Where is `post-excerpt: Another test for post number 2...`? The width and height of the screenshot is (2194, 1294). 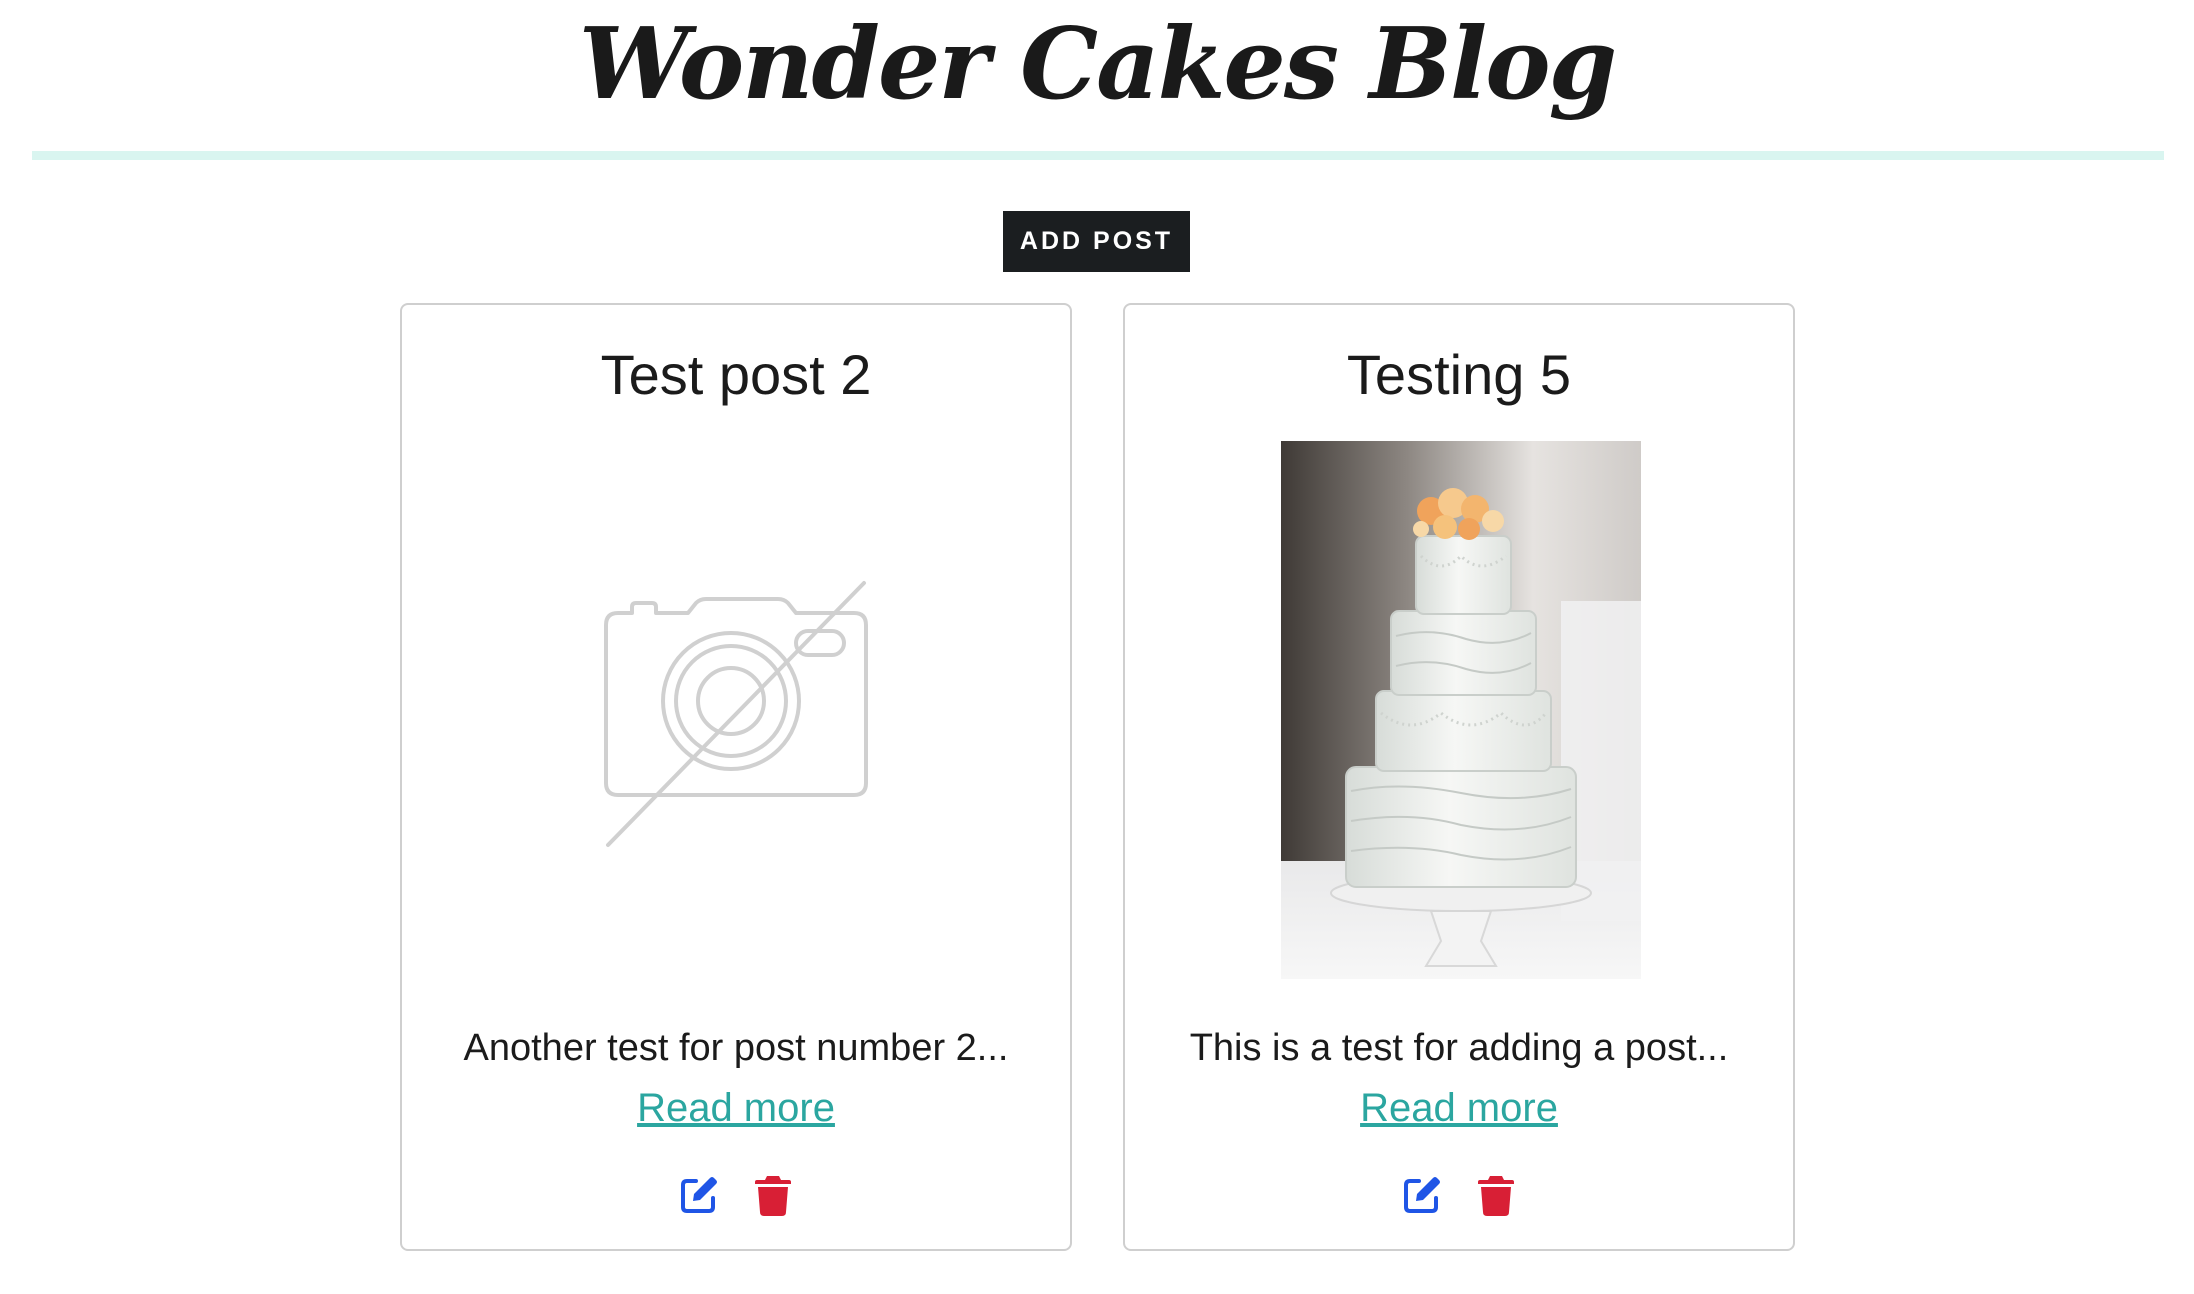
post-excerpt: Another test for post number 2... is located at coordinates (736, 1048).